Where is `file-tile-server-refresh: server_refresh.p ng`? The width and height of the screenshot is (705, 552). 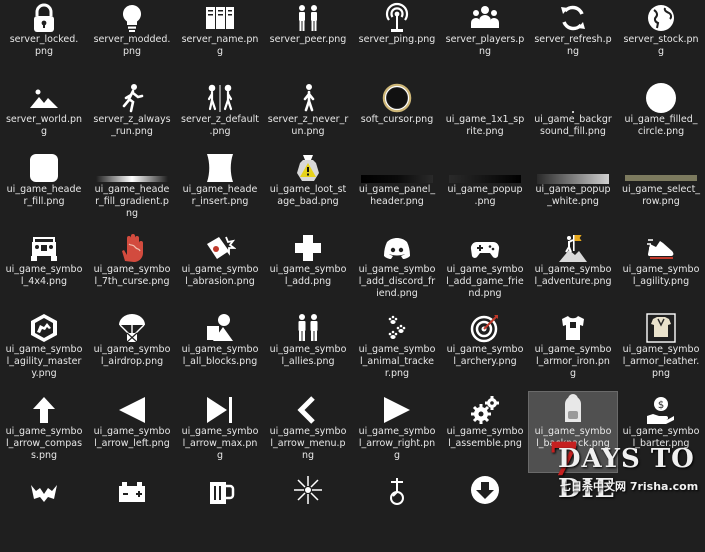
file-tile-server-refresh: server_refresh.p ng is located at coordinates (573, 40).